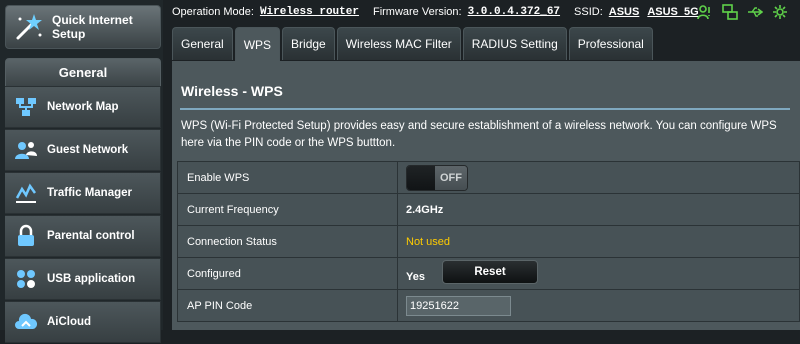  I want to click on enable-wps-toggle: OFF, so click(437, 177).